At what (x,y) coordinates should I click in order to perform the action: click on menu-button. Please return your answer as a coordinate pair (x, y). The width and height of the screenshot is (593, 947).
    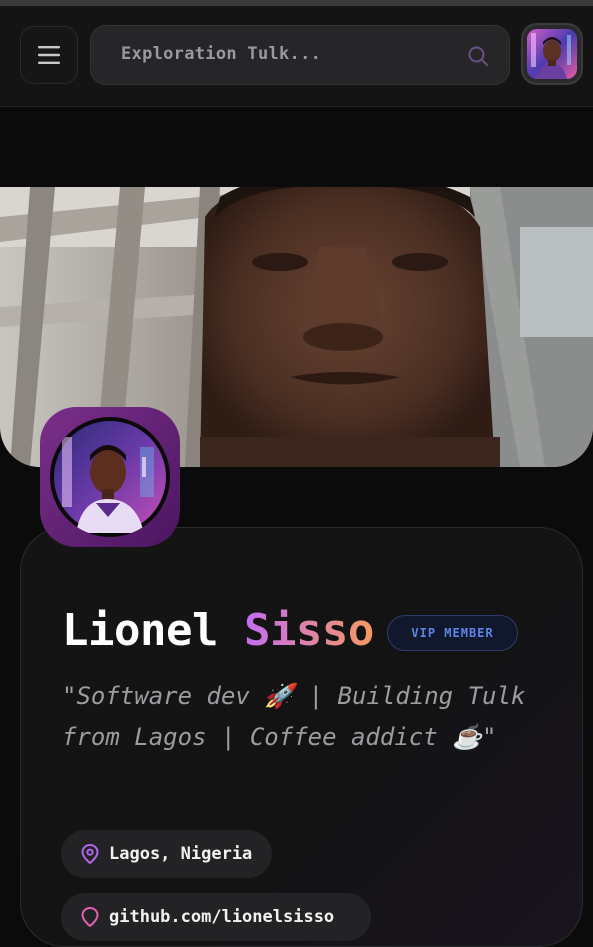
    Looking at the image, I should click on (49, 55).